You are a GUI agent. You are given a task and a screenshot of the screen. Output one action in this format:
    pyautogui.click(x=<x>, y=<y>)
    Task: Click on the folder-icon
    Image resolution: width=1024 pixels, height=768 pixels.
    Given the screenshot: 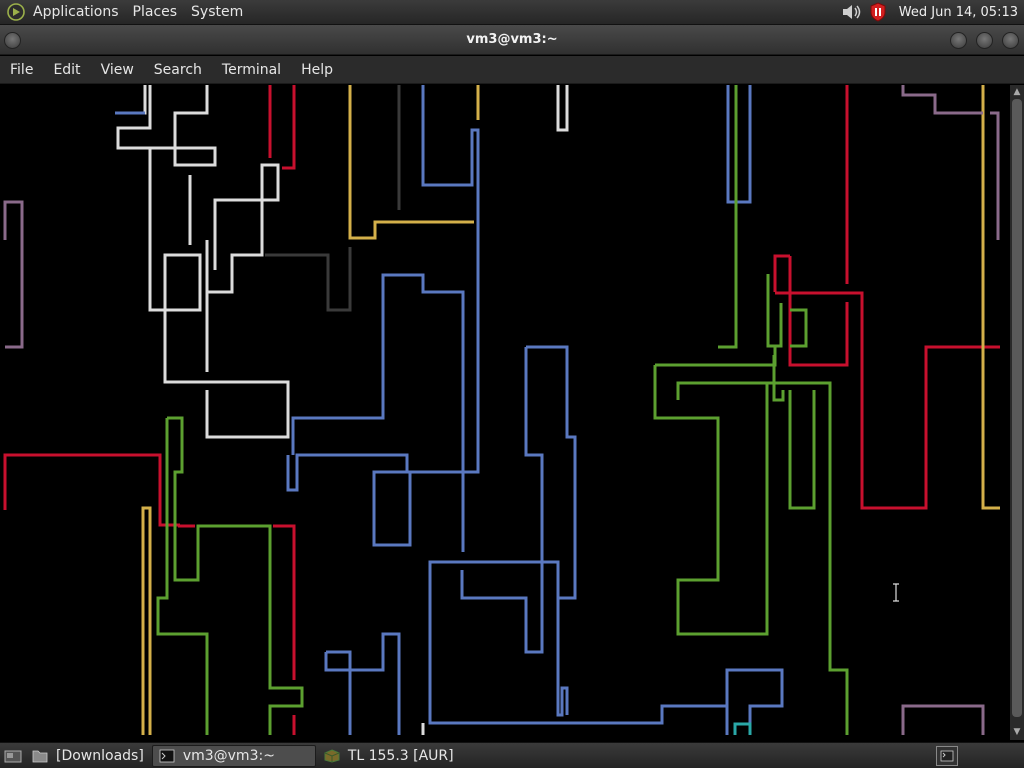 What is the action you would take?
    pyautogui.click(x=40, y=756)
    